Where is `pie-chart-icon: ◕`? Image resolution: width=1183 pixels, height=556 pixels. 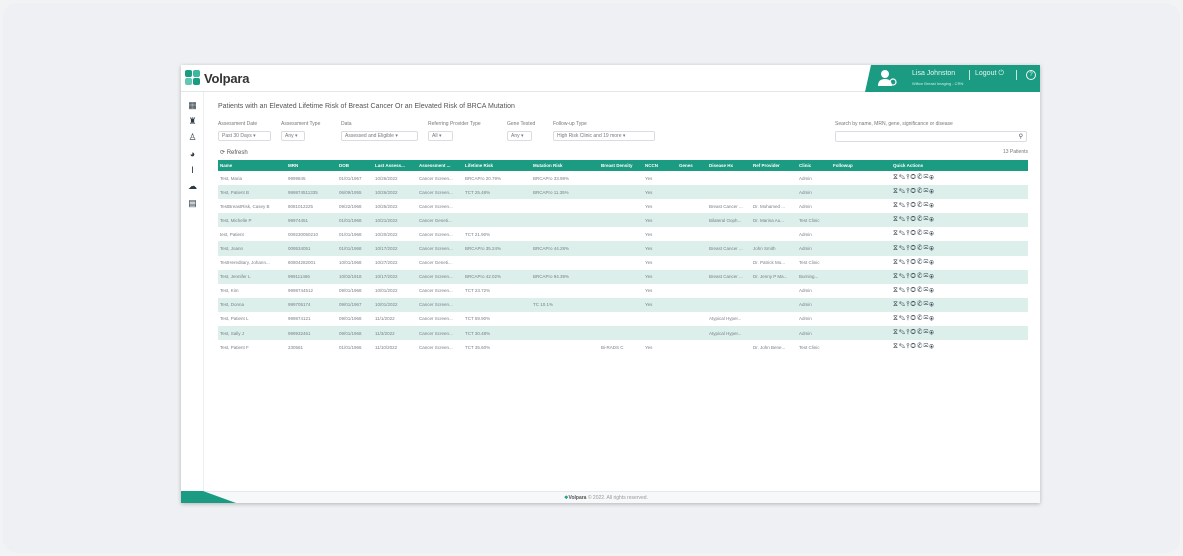 pie-chart-icon: ◕ is located at coordinates (192, 154).